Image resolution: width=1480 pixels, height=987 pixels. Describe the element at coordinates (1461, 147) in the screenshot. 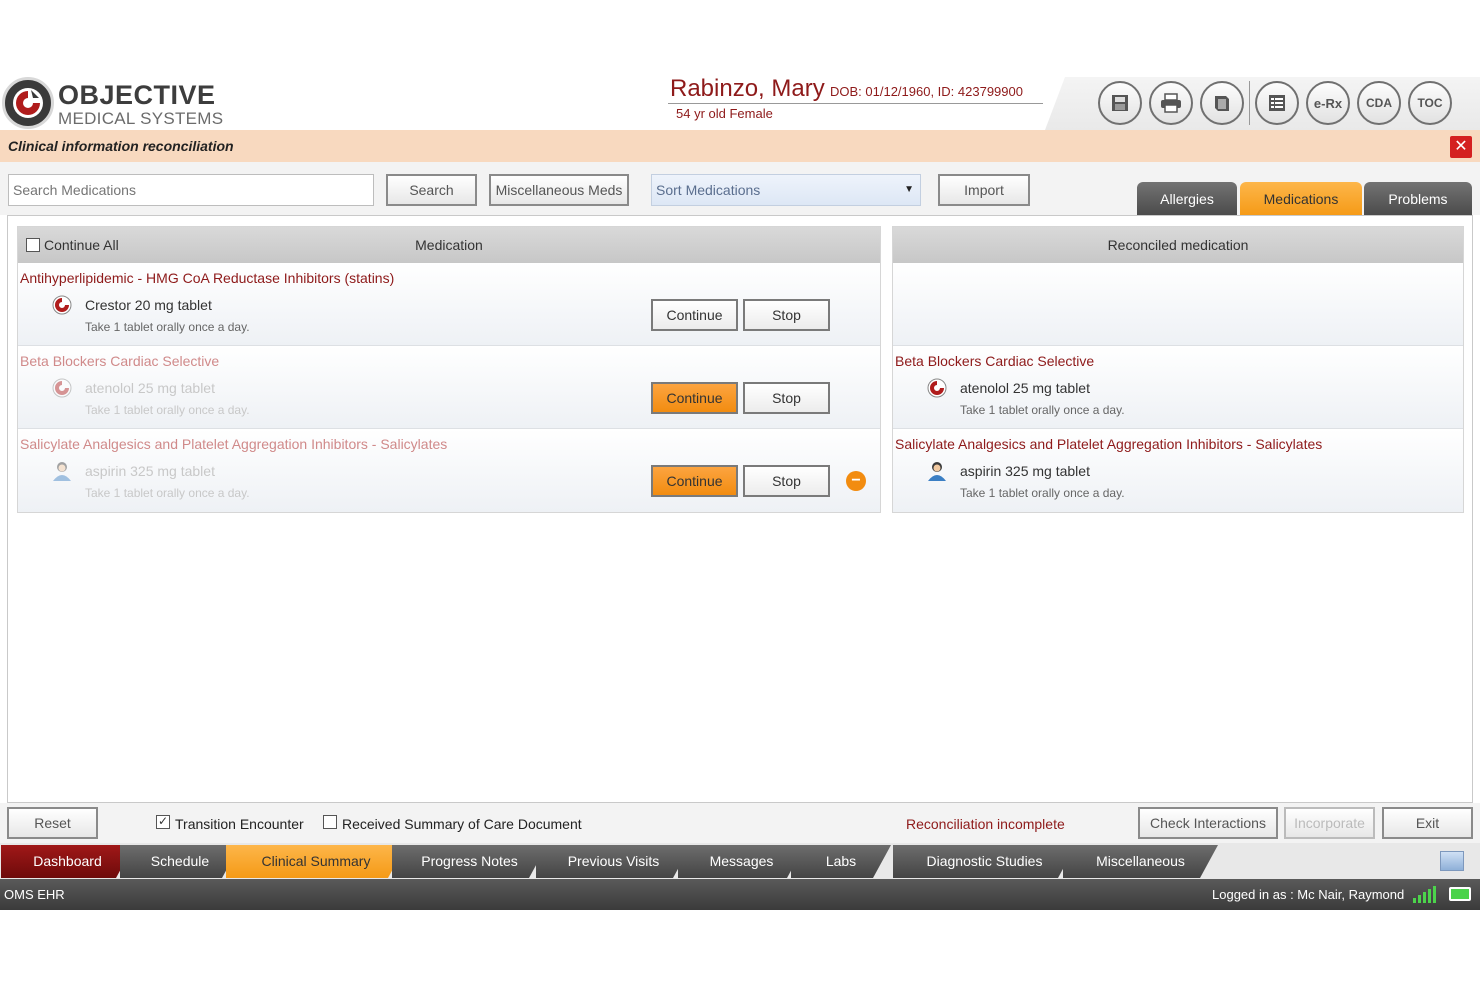

I see `close-button: ✕` at that location.